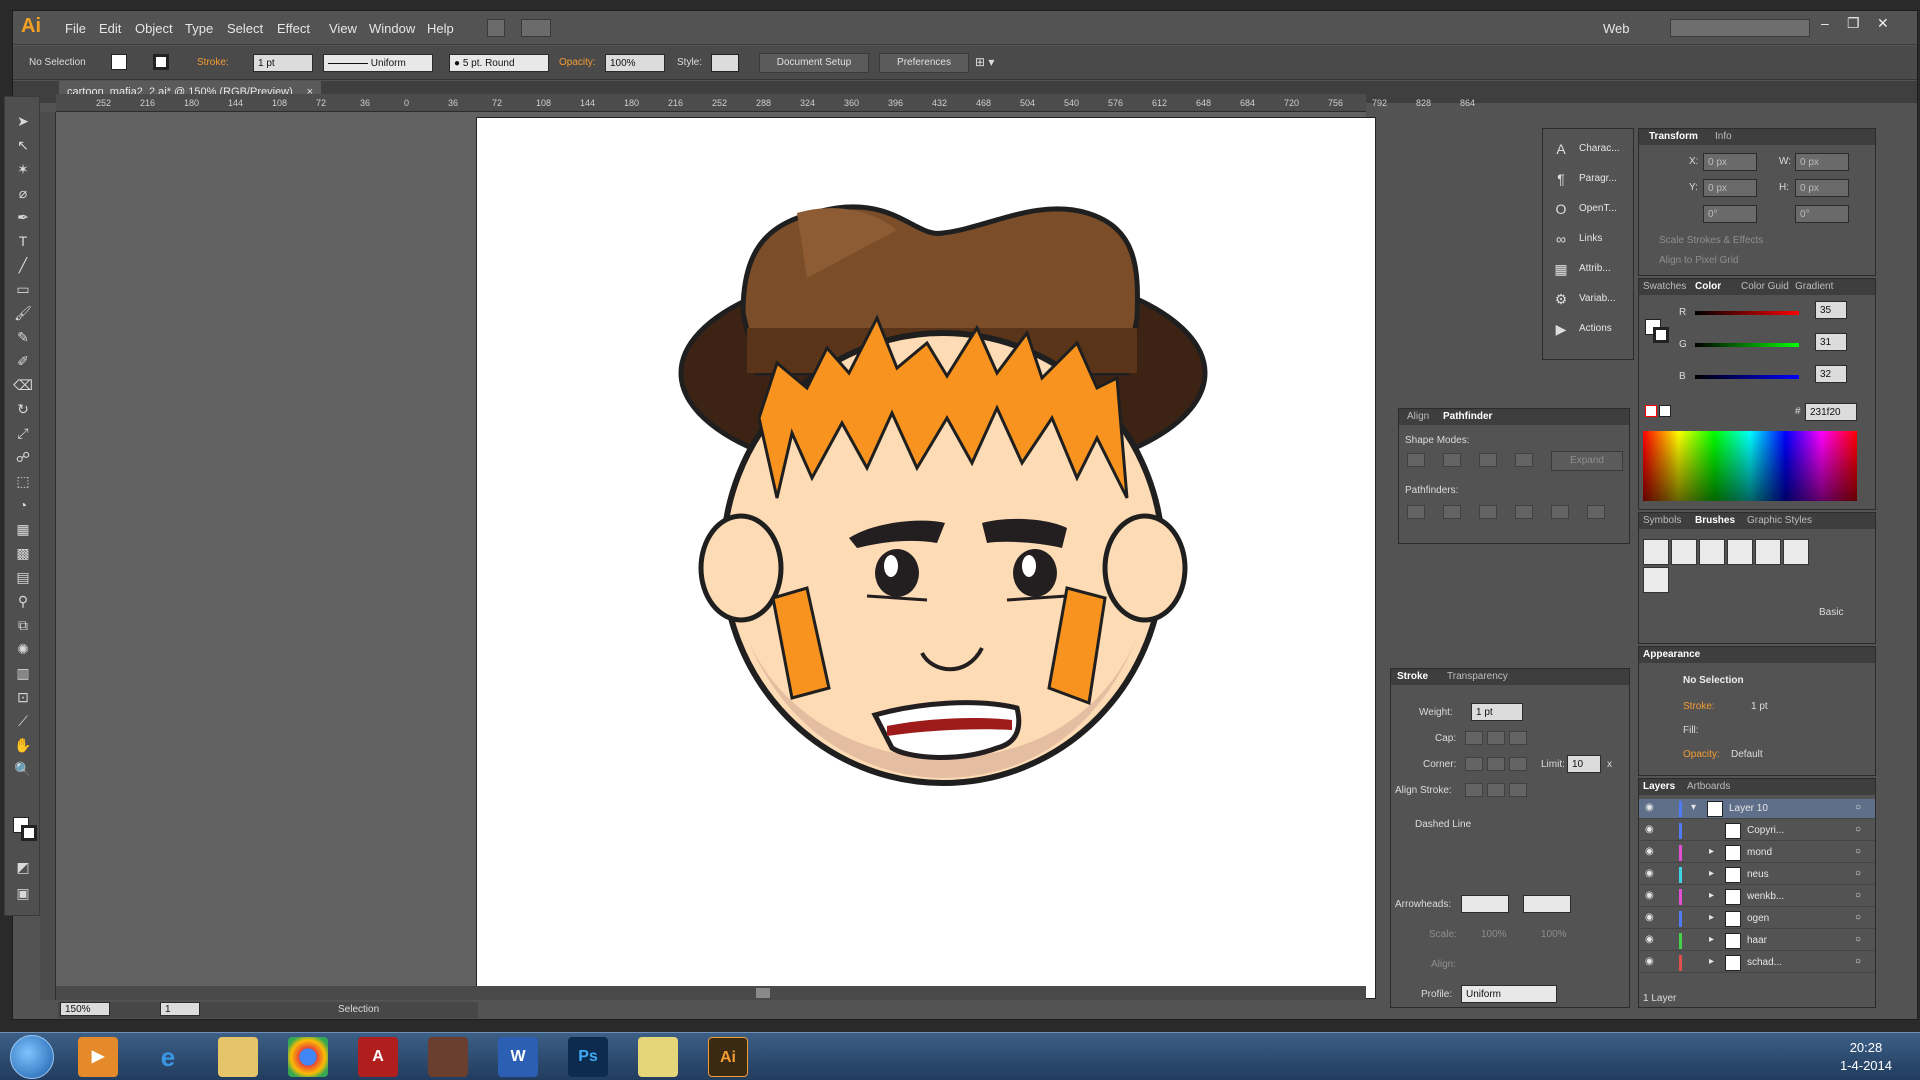 The image size is (1920, 1080). What do you see at coordinates (984, 62) in the screenshot?
I see `isolate-icon: ⊞ ▾` at bounding box center [984, 62].